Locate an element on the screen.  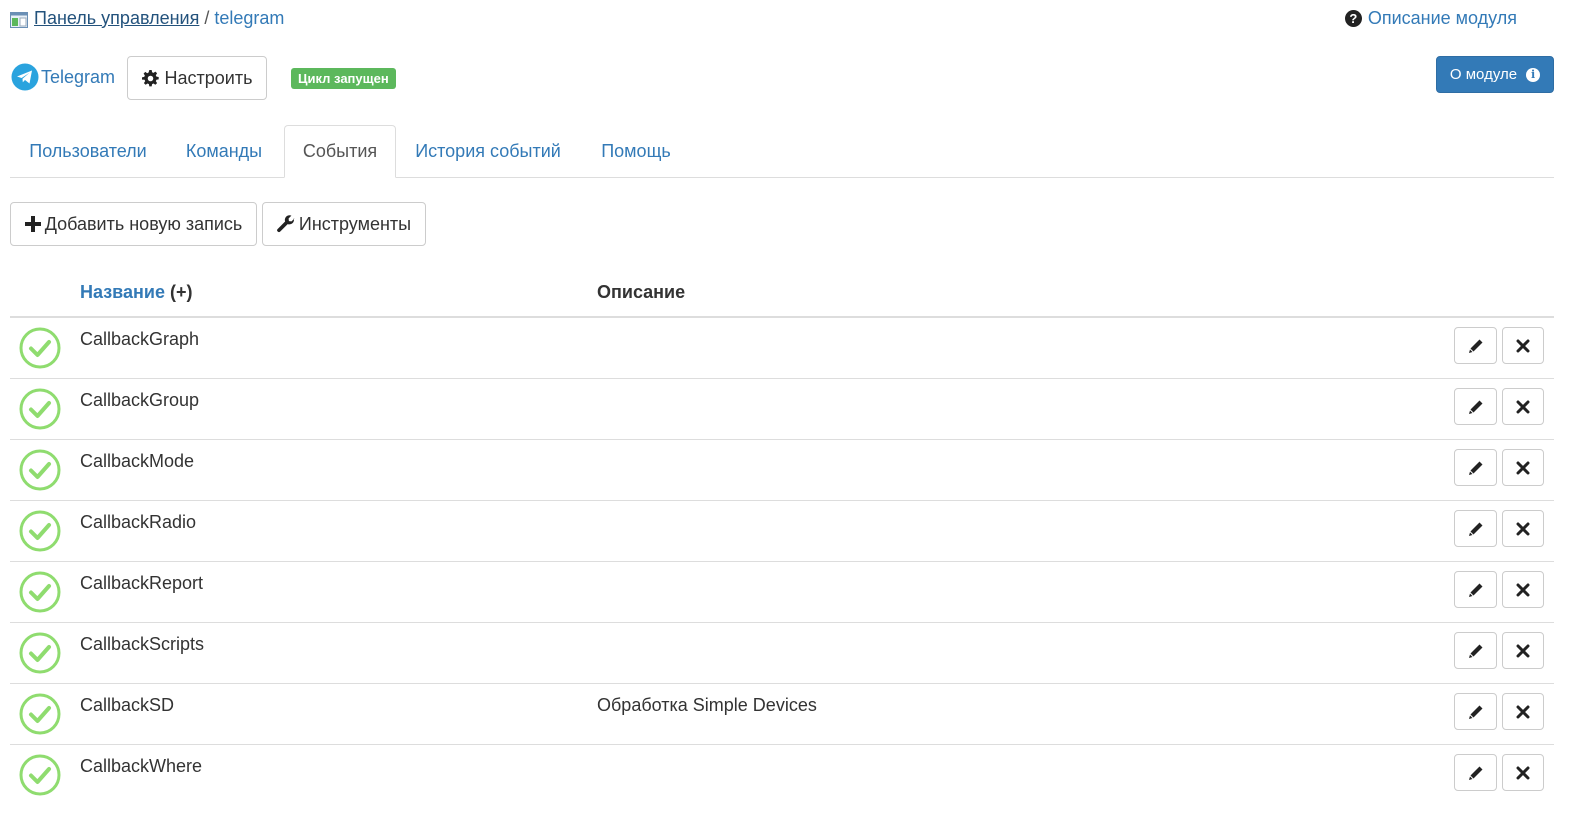
table-row: CallbackGroup is located at coordinates (782, 409).